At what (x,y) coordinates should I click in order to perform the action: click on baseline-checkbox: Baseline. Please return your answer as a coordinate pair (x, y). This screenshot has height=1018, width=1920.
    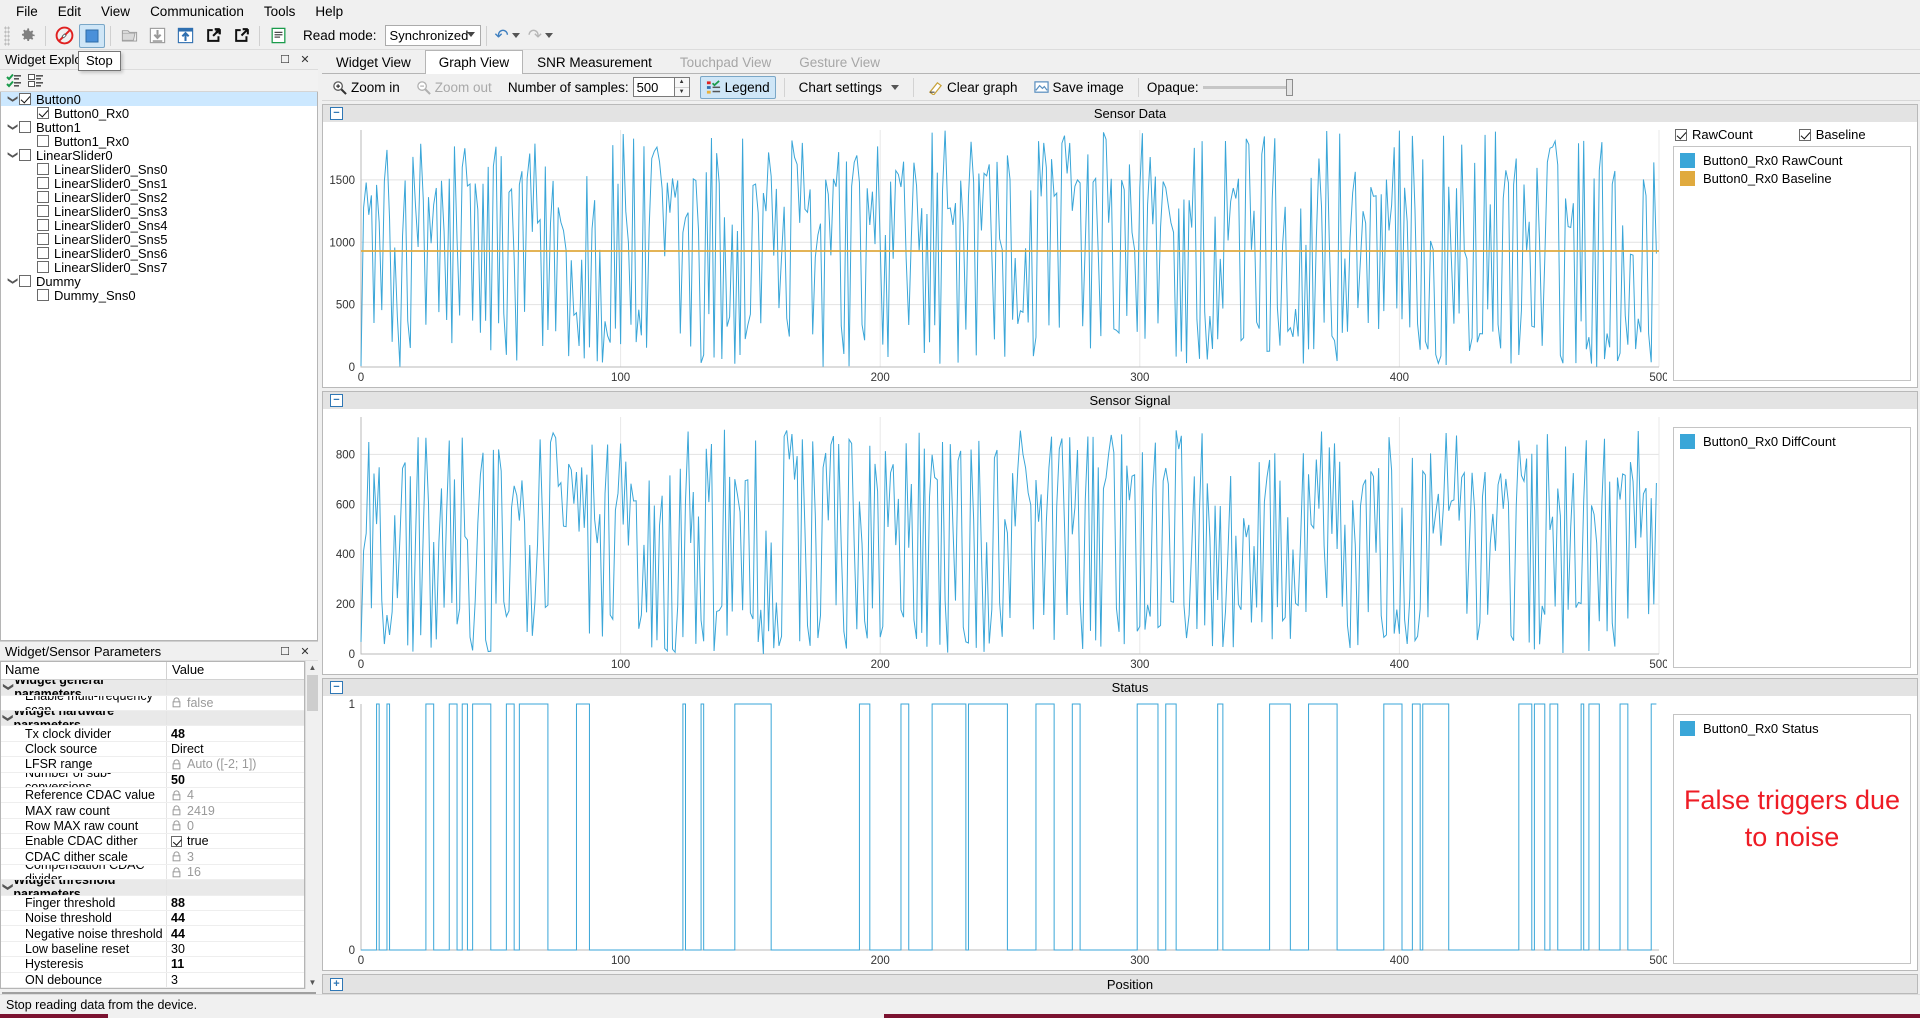
    Looking at the image, I should click on (1832, 134).